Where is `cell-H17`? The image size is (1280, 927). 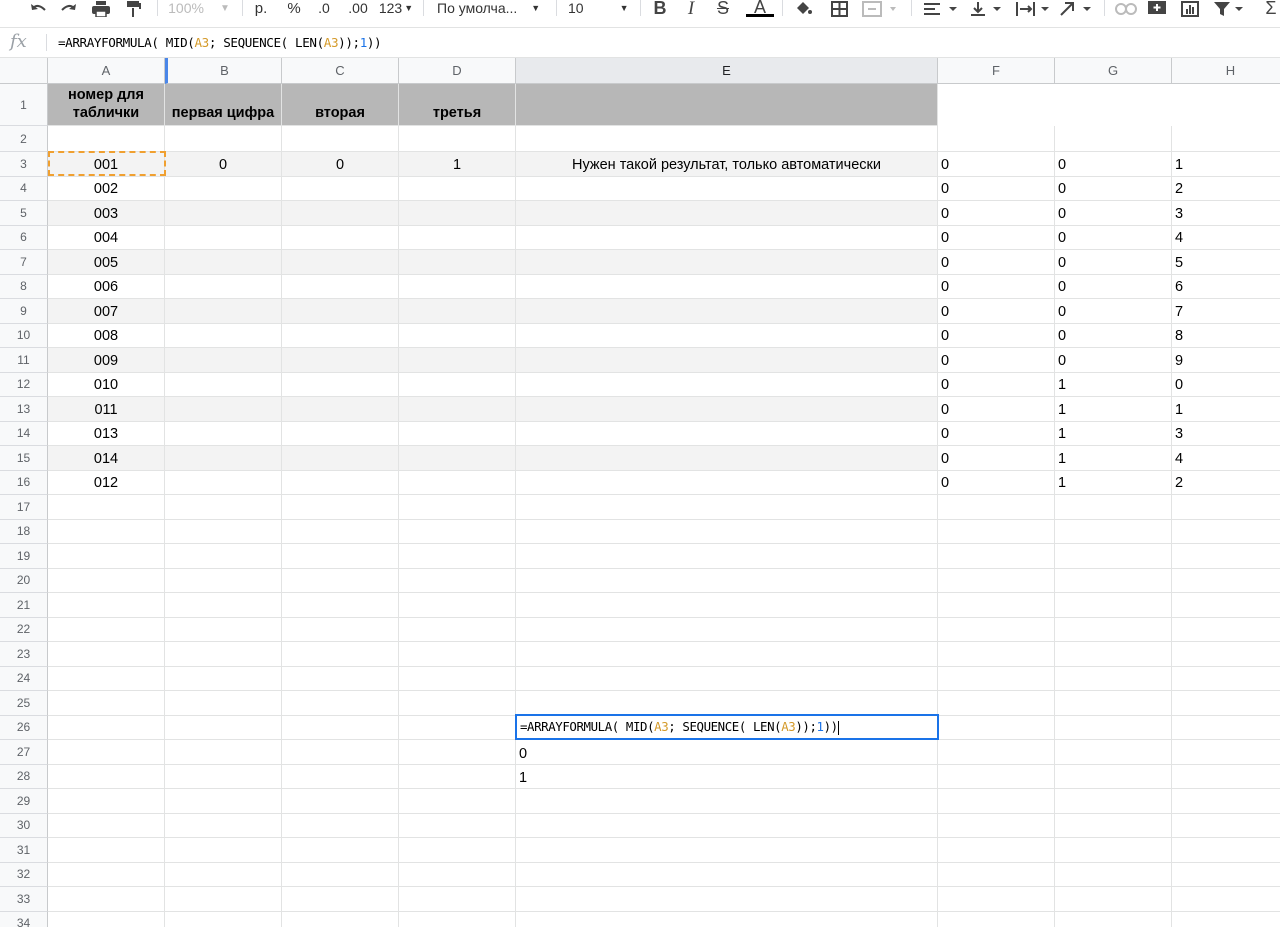 cell-H17 is located at coordinates (1226, 507).